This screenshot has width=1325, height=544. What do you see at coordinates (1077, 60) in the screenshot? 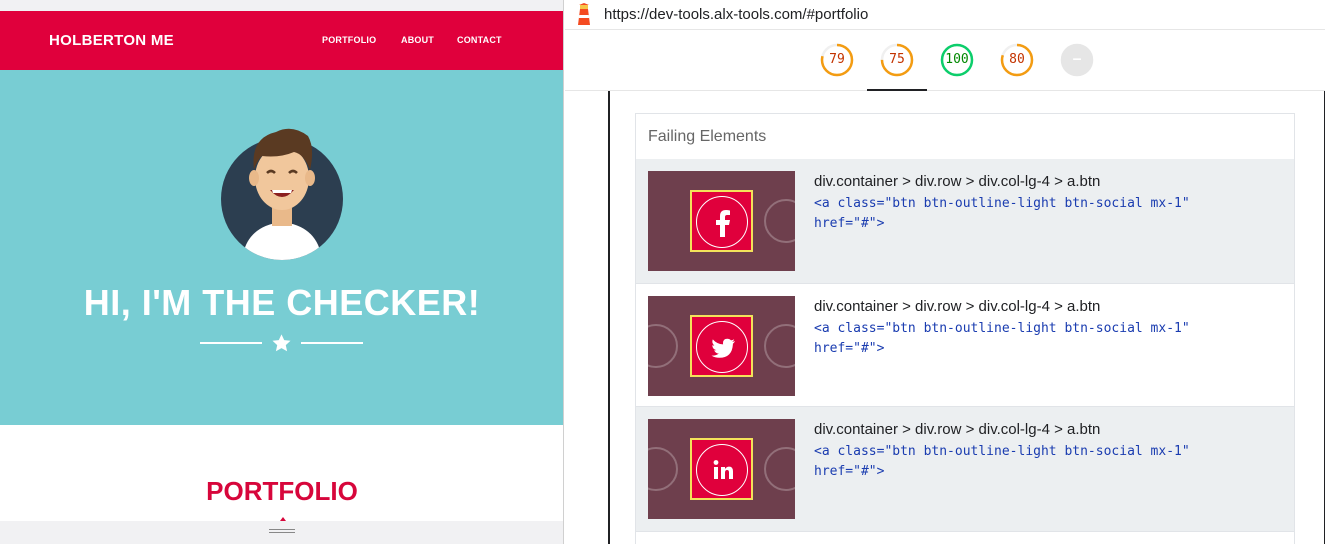
I see `score-gauge-pwa: –` at bounding box center [1077, 60].